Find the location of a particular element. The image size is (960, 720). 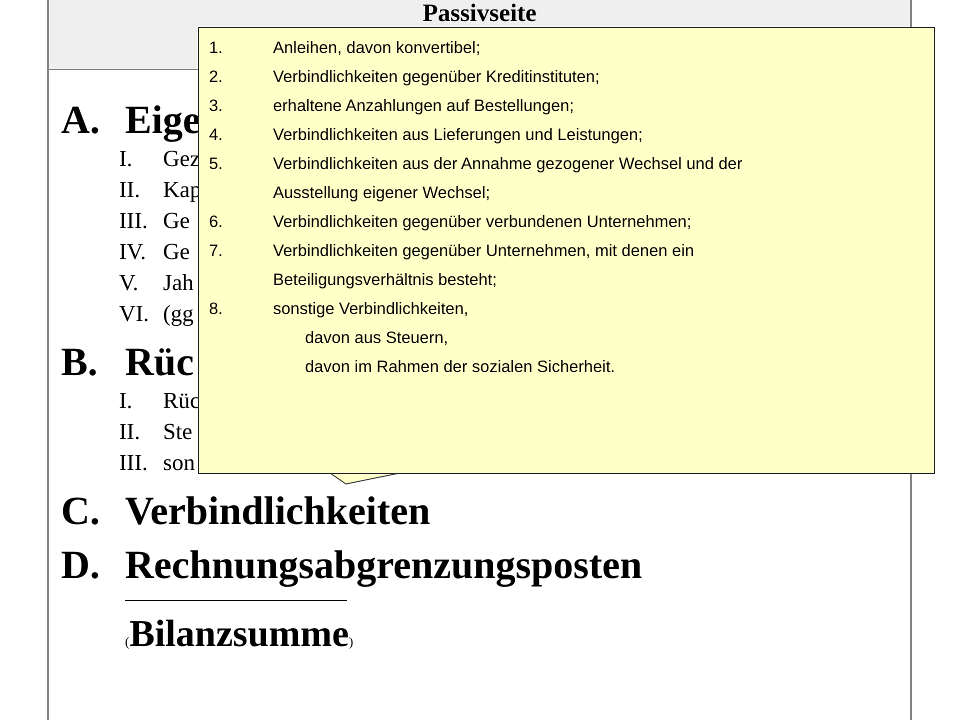

section-letter: D. is located at coordinates (81, 565).